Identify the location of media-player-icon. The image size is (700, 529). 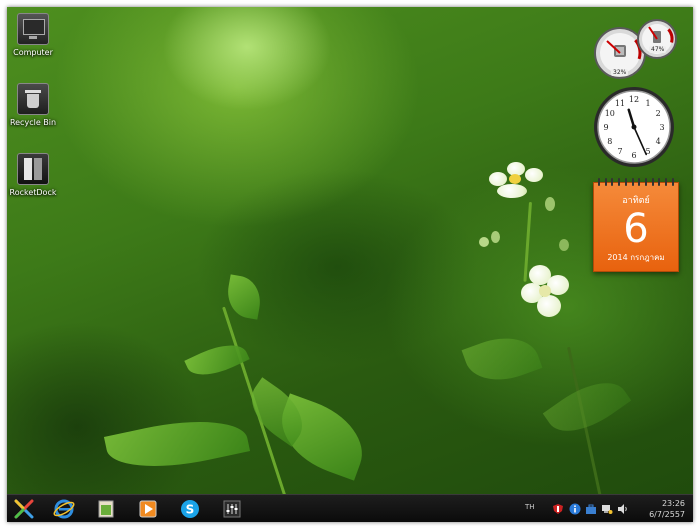
(148, 509).